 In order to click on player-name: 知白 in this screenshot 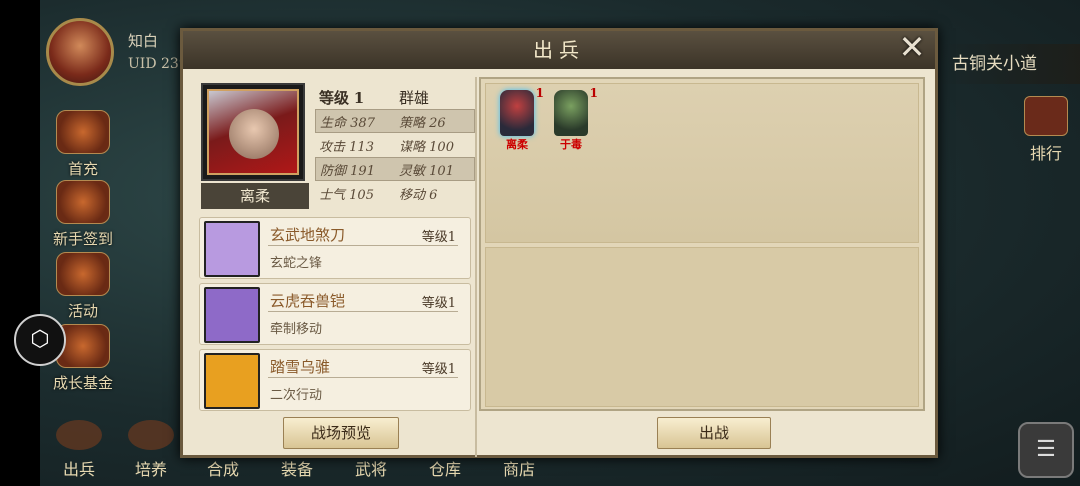, I will do `click(143, 41)`.